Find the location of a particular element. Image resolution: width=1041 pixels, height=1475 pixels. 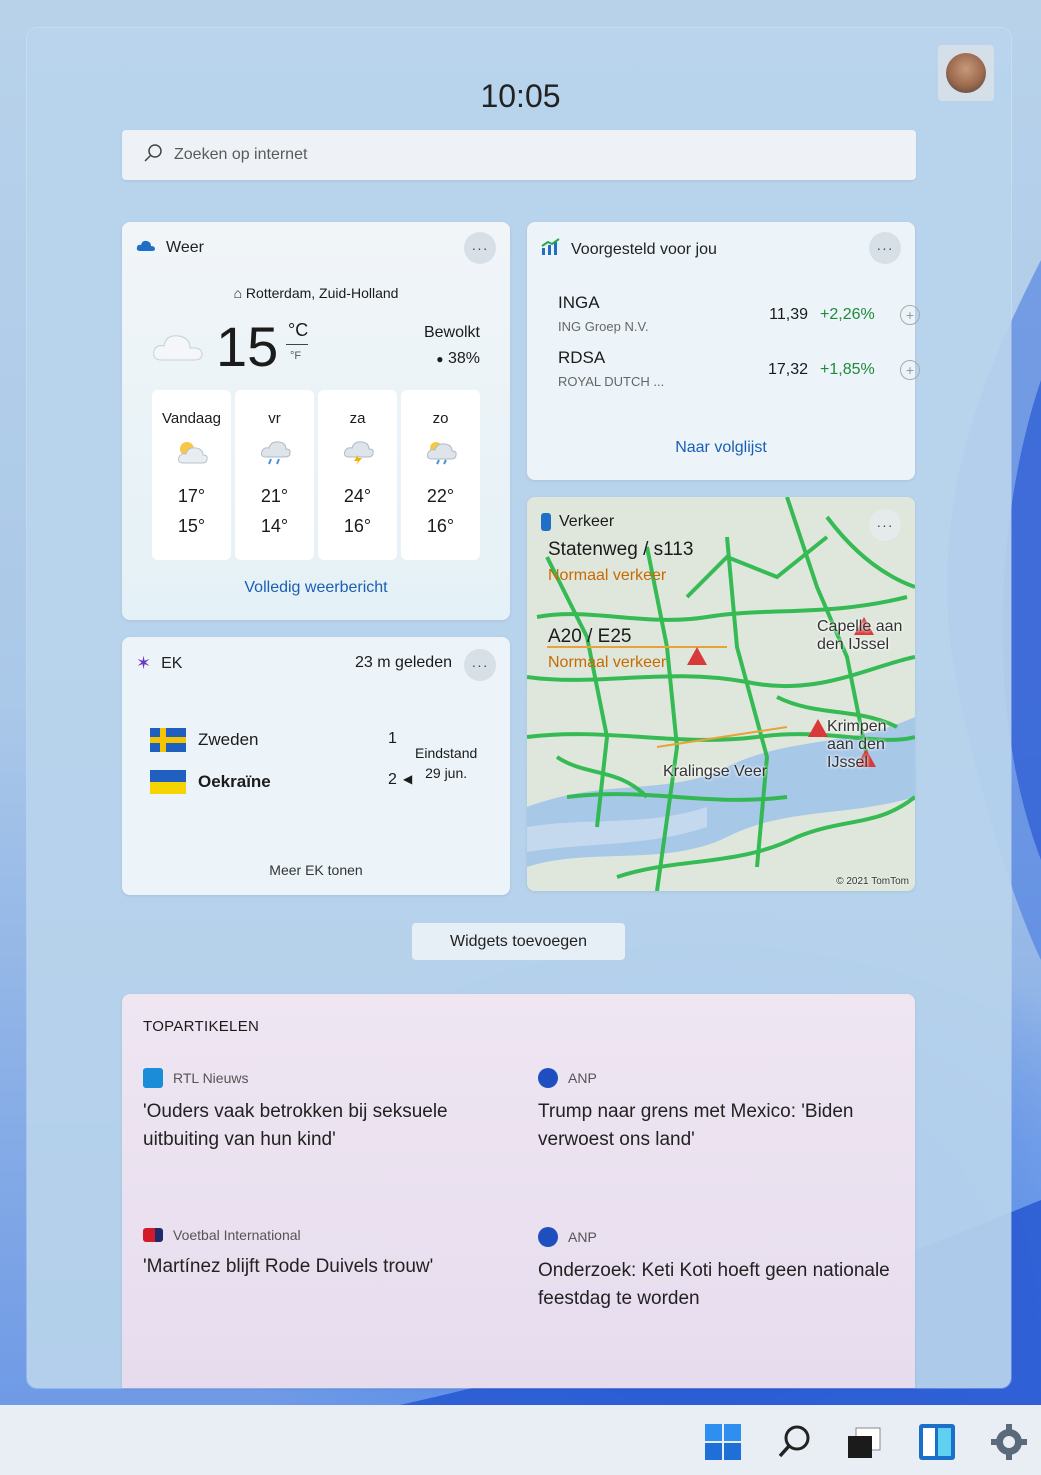

add-widgets-button: Widgets toevoegen is located at coordinates (518, 941).